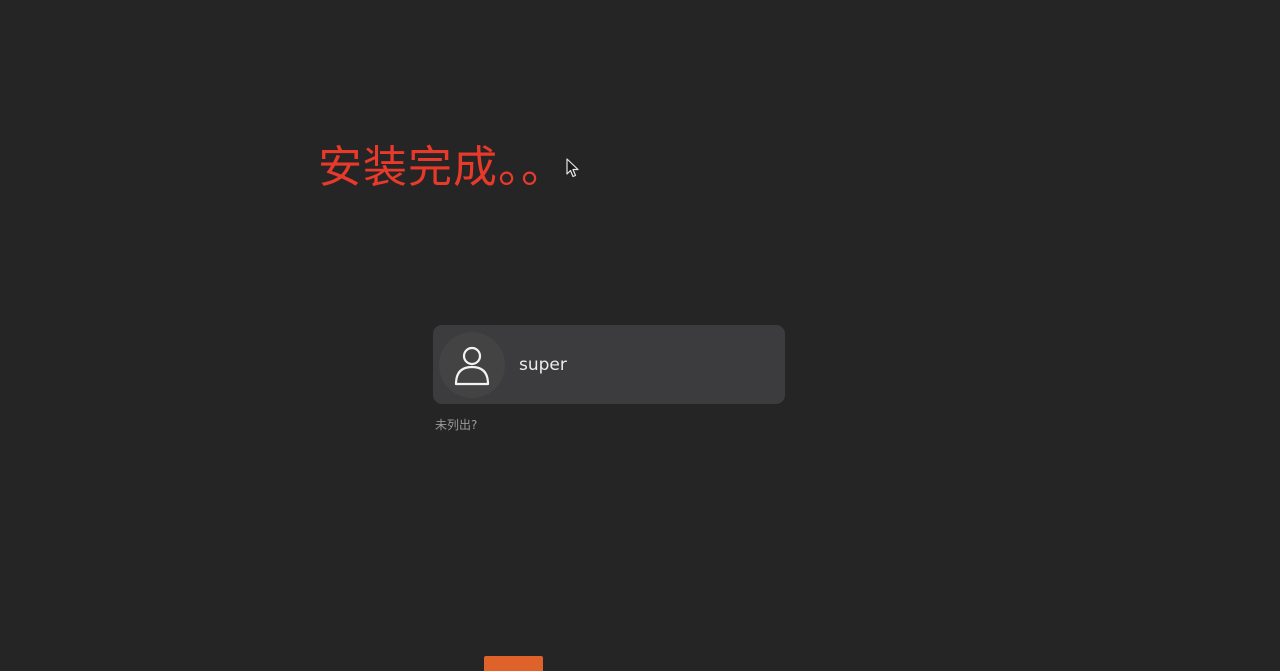 This screenshot has height=671, width=1280. I want to click on not-listed-link: 未列出?, so click(456, 424).